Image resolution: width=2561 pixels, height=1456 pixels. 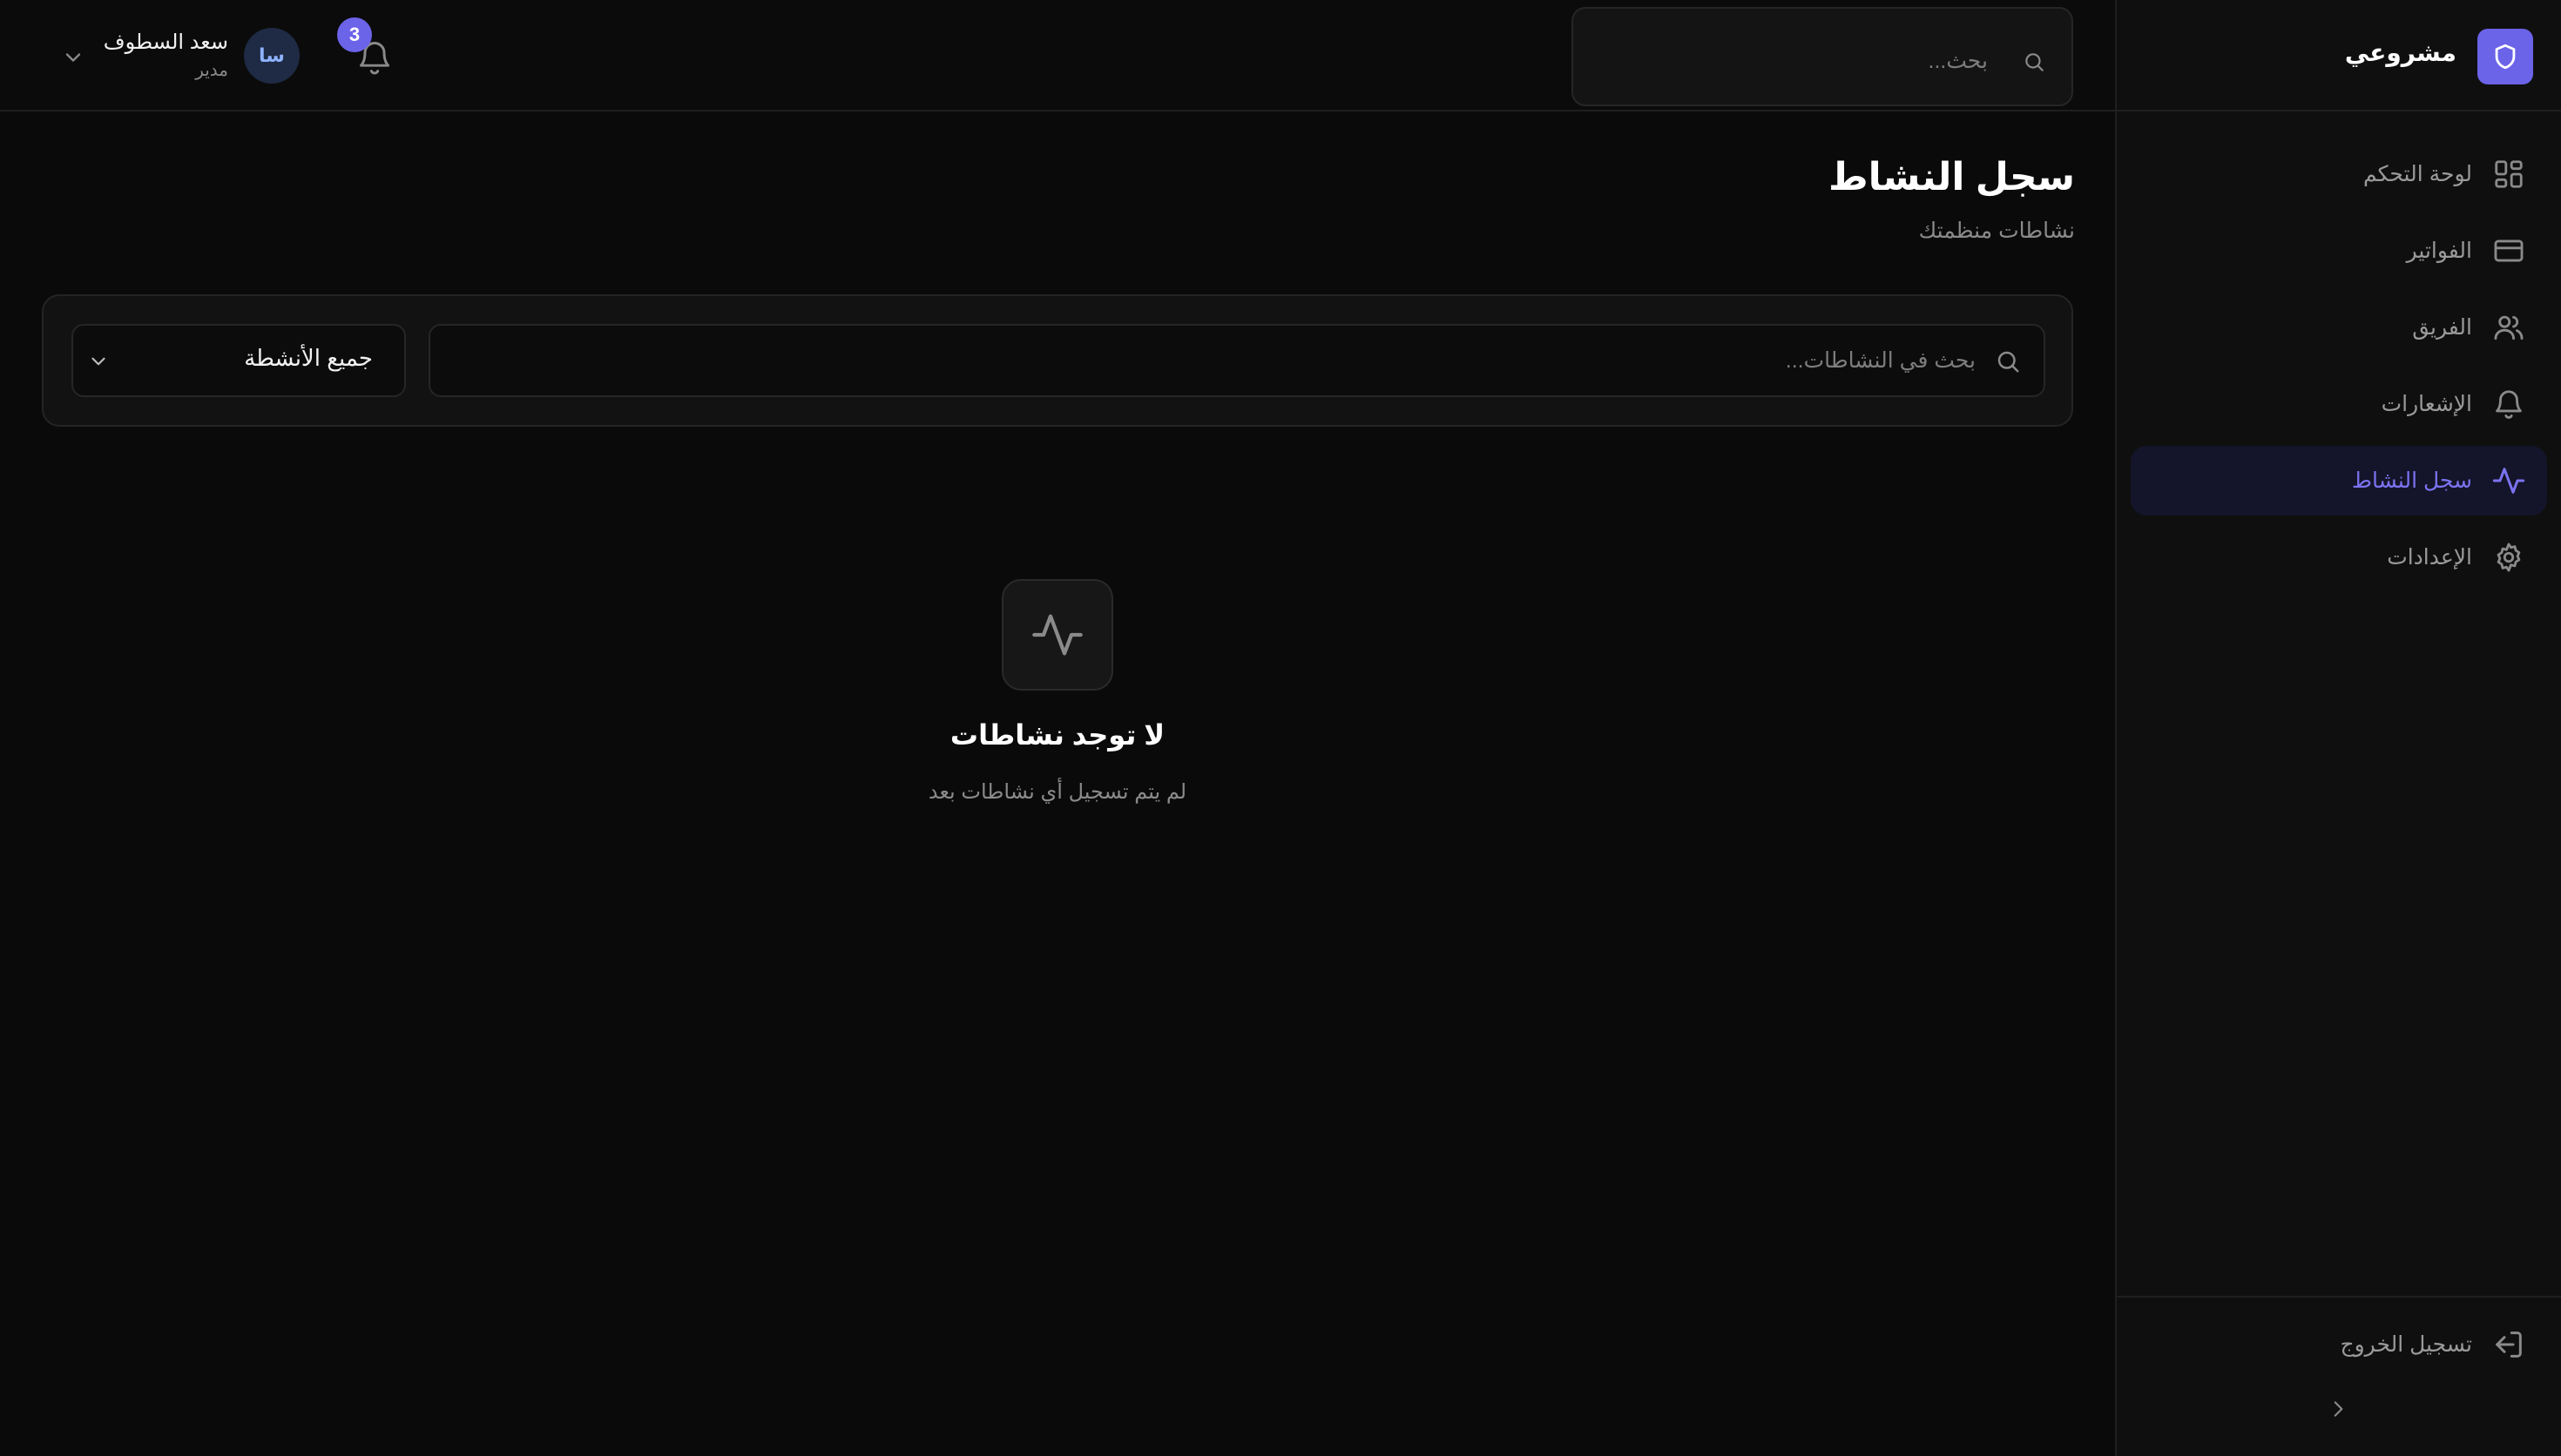 I want to click on brand-name: مشروعي, so click(x=2400, y=52).